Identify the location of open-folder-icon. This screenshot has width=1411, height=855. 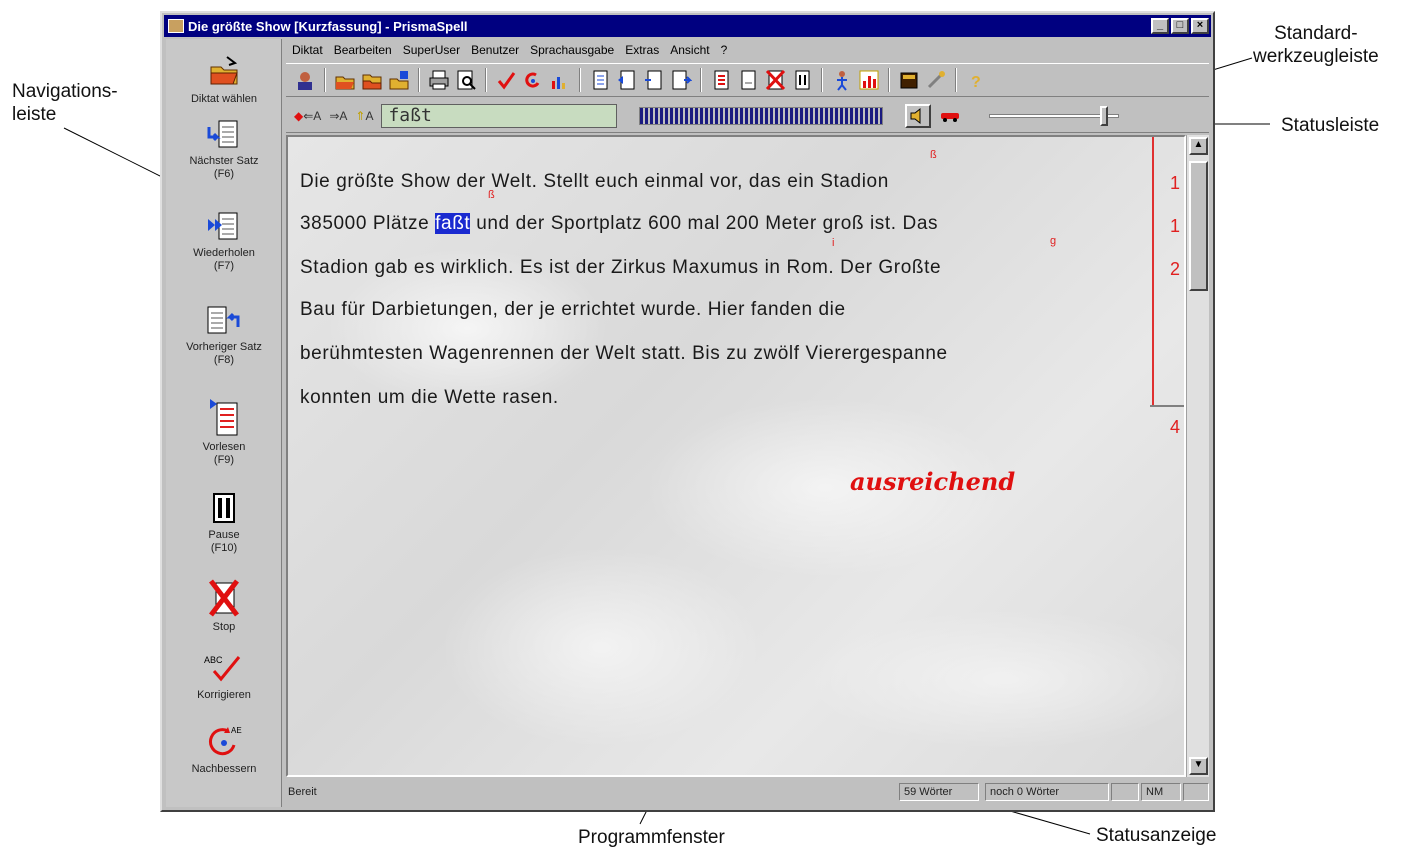
(224, 70).